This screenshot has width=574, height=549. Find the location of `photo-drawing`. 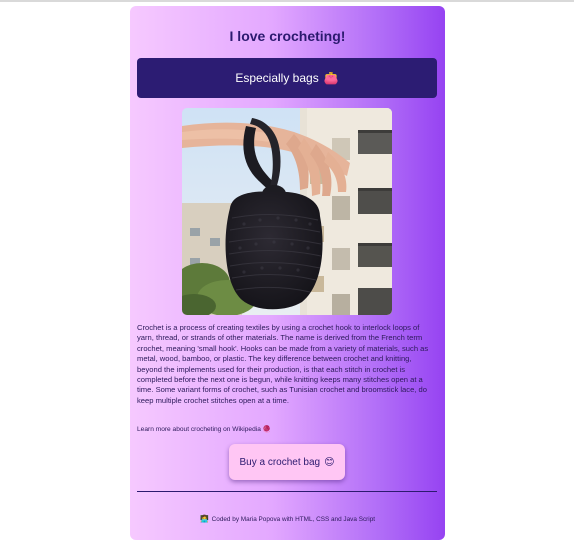

photo-drawing is located at coordinates (287, 211).